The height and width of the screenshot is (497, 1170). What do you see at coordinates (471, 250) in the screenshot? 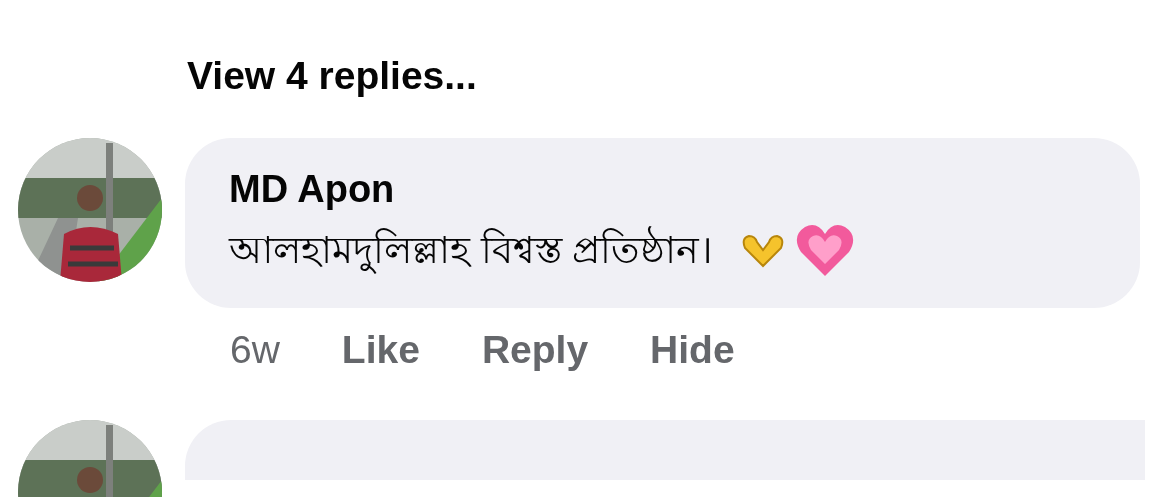
I see `comment-text: আলহামদুলিল্লাহ বিশ্বস্ত প্রতিষ্ঠান।` at bounding box center [471, 250].